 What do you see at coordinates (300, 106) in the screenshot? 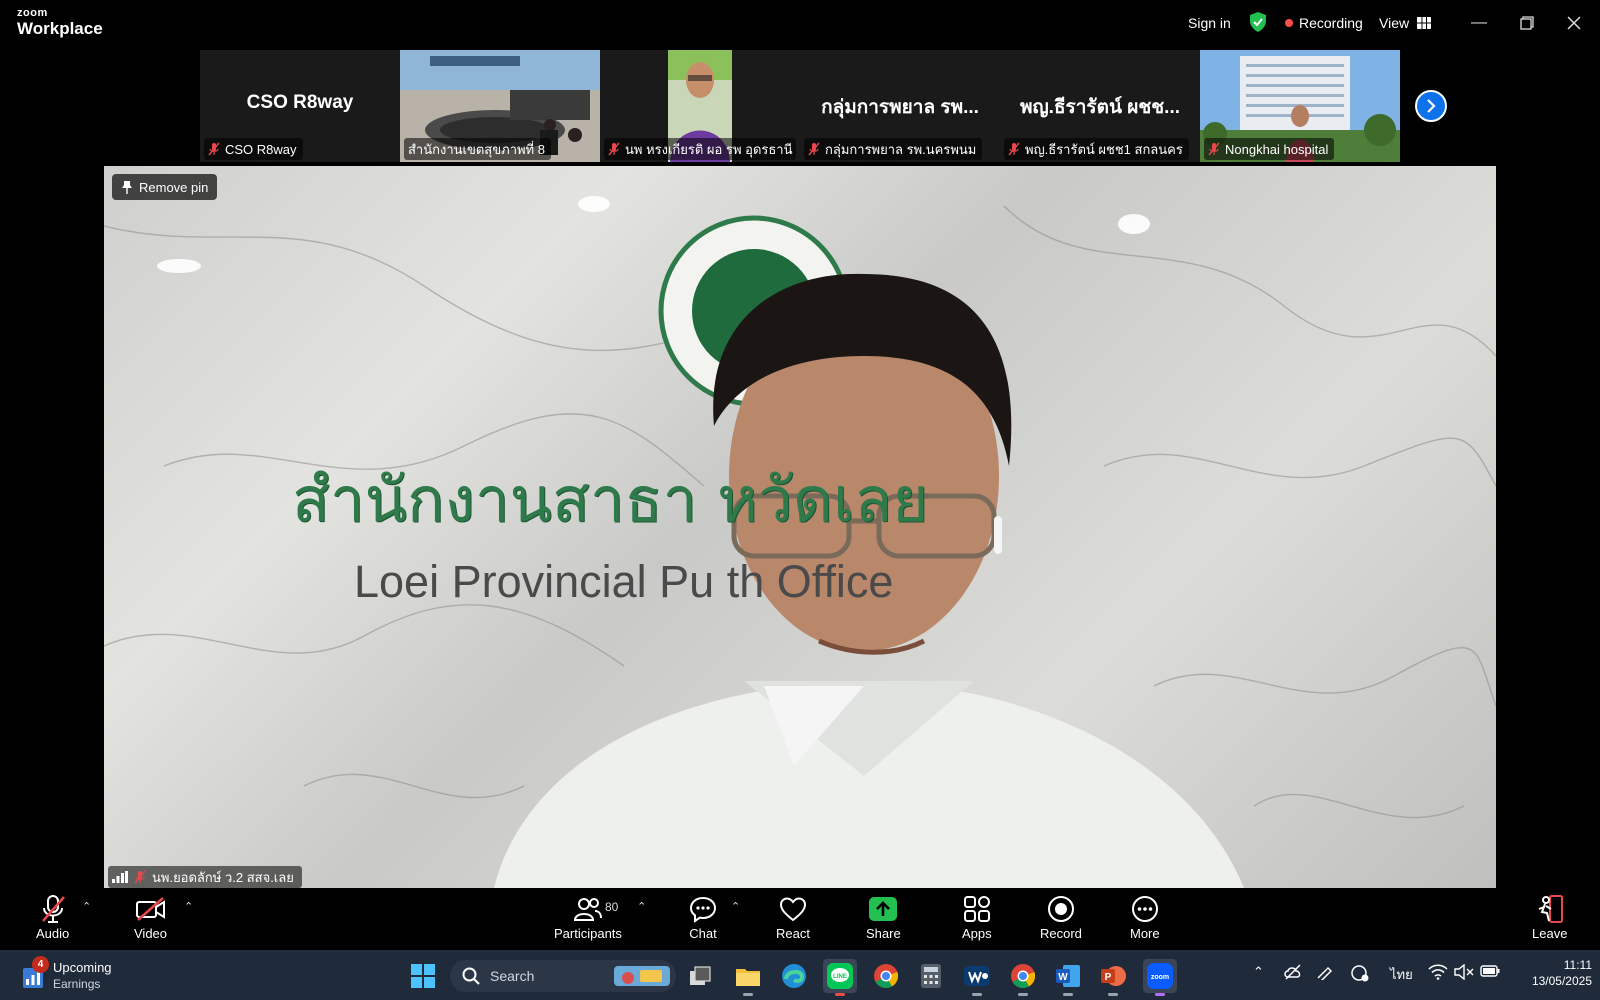
I see `participant-thumbnail: CSO R8way CSO R8way` at bounding box center [300, 106].